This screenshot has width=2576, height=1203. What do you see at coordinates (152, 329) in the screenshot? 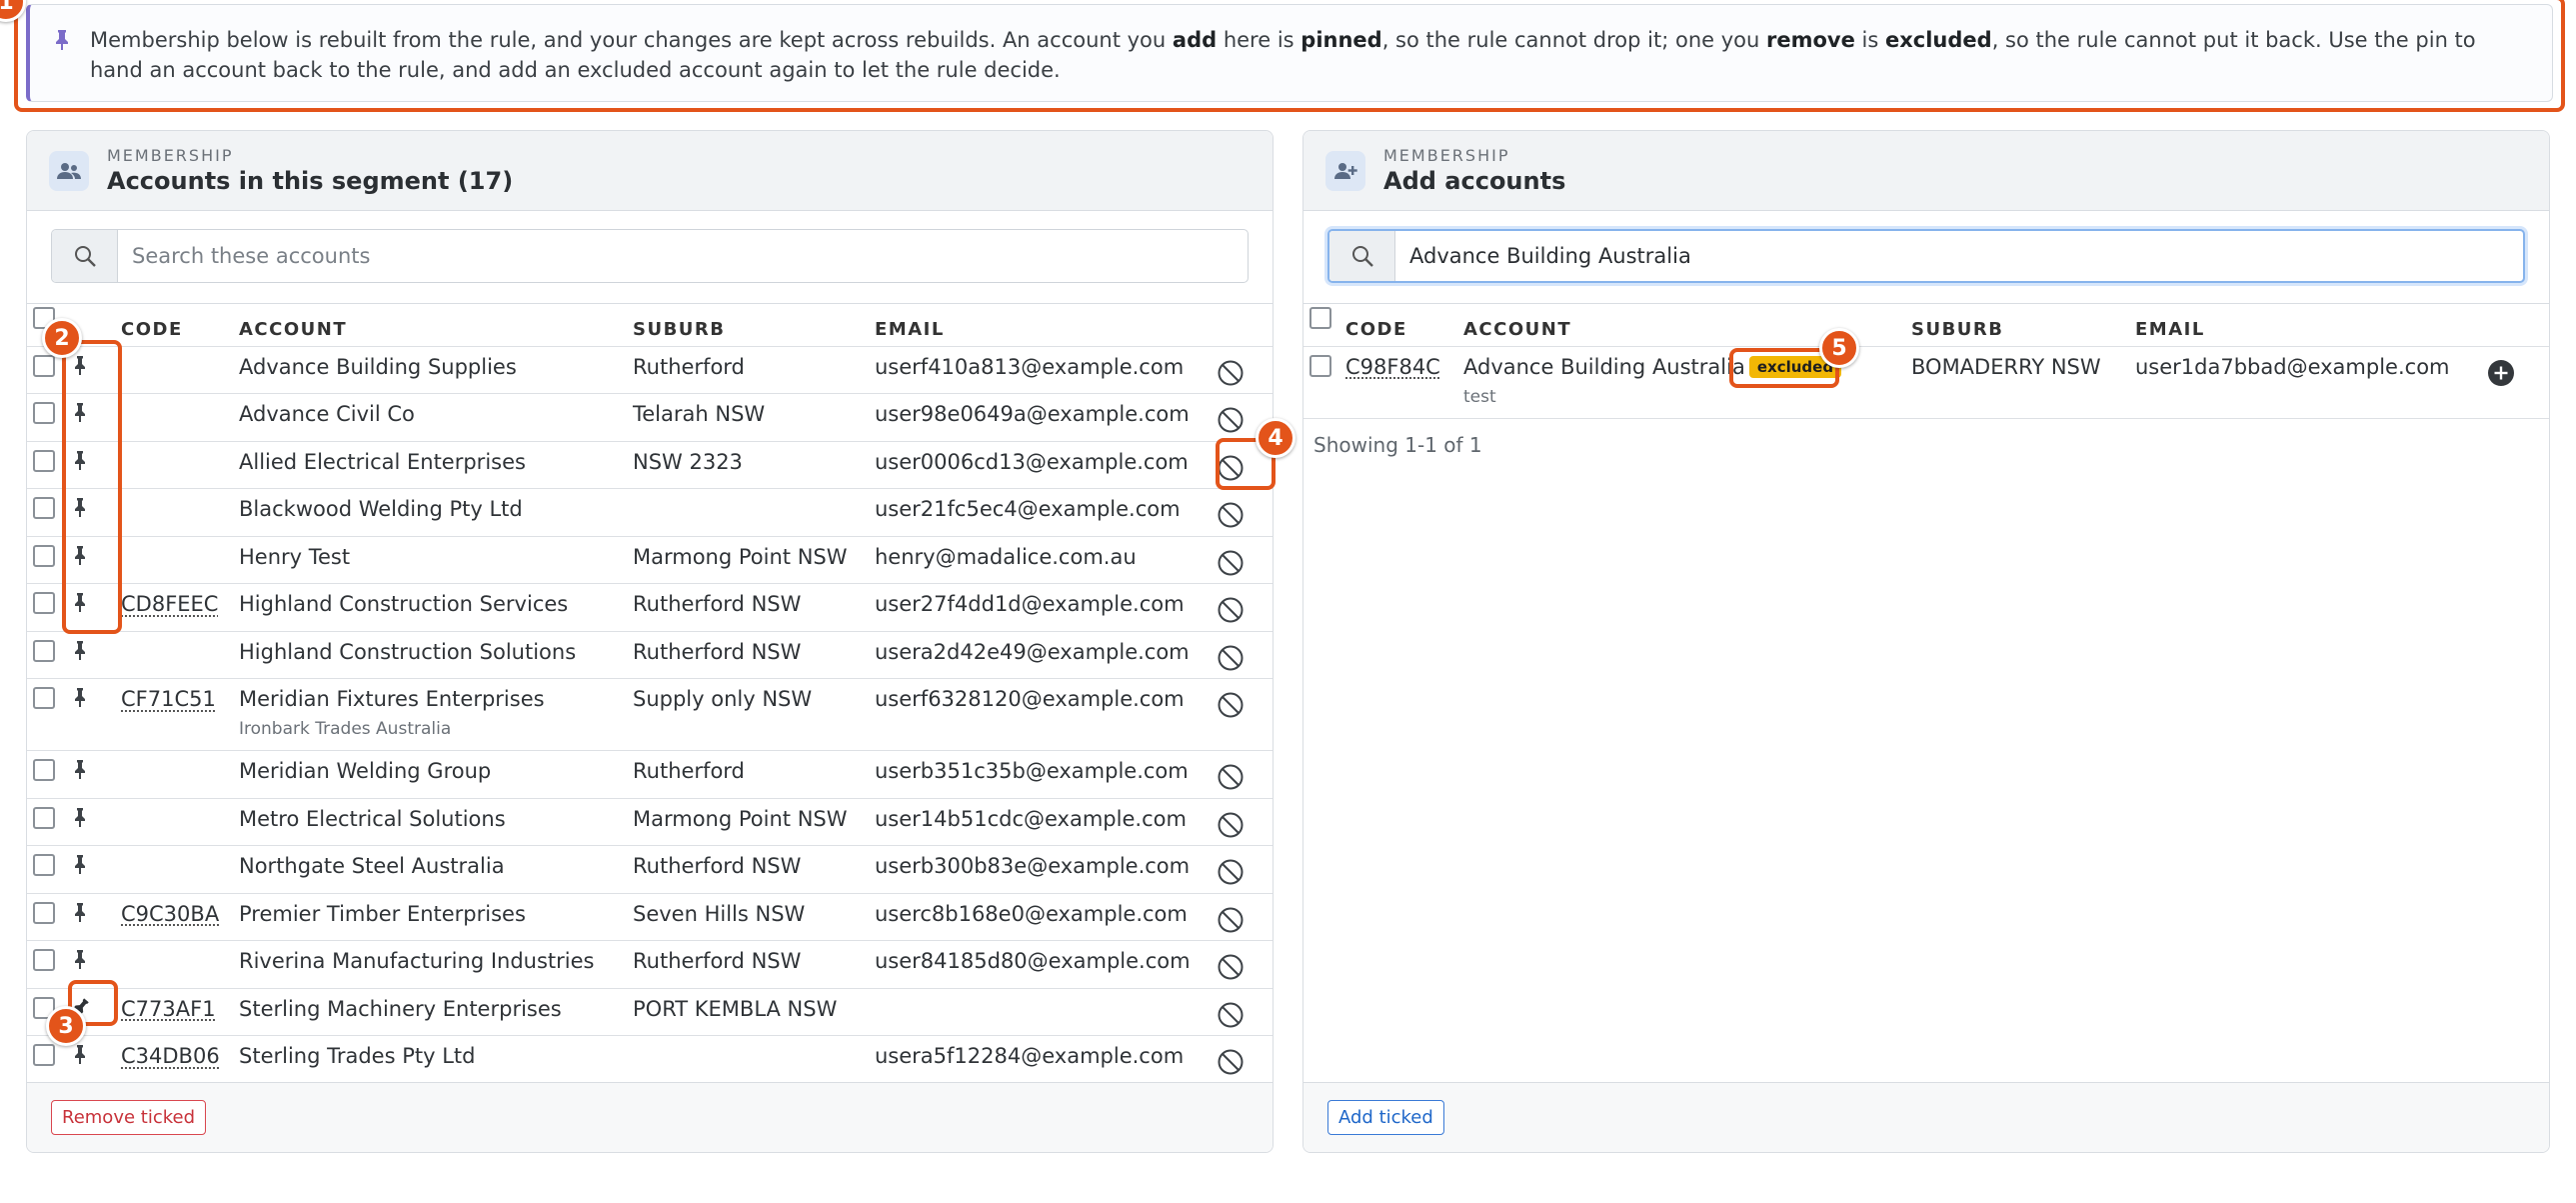
I see `column-header-code: CODE` at bounding box center [152, 329].